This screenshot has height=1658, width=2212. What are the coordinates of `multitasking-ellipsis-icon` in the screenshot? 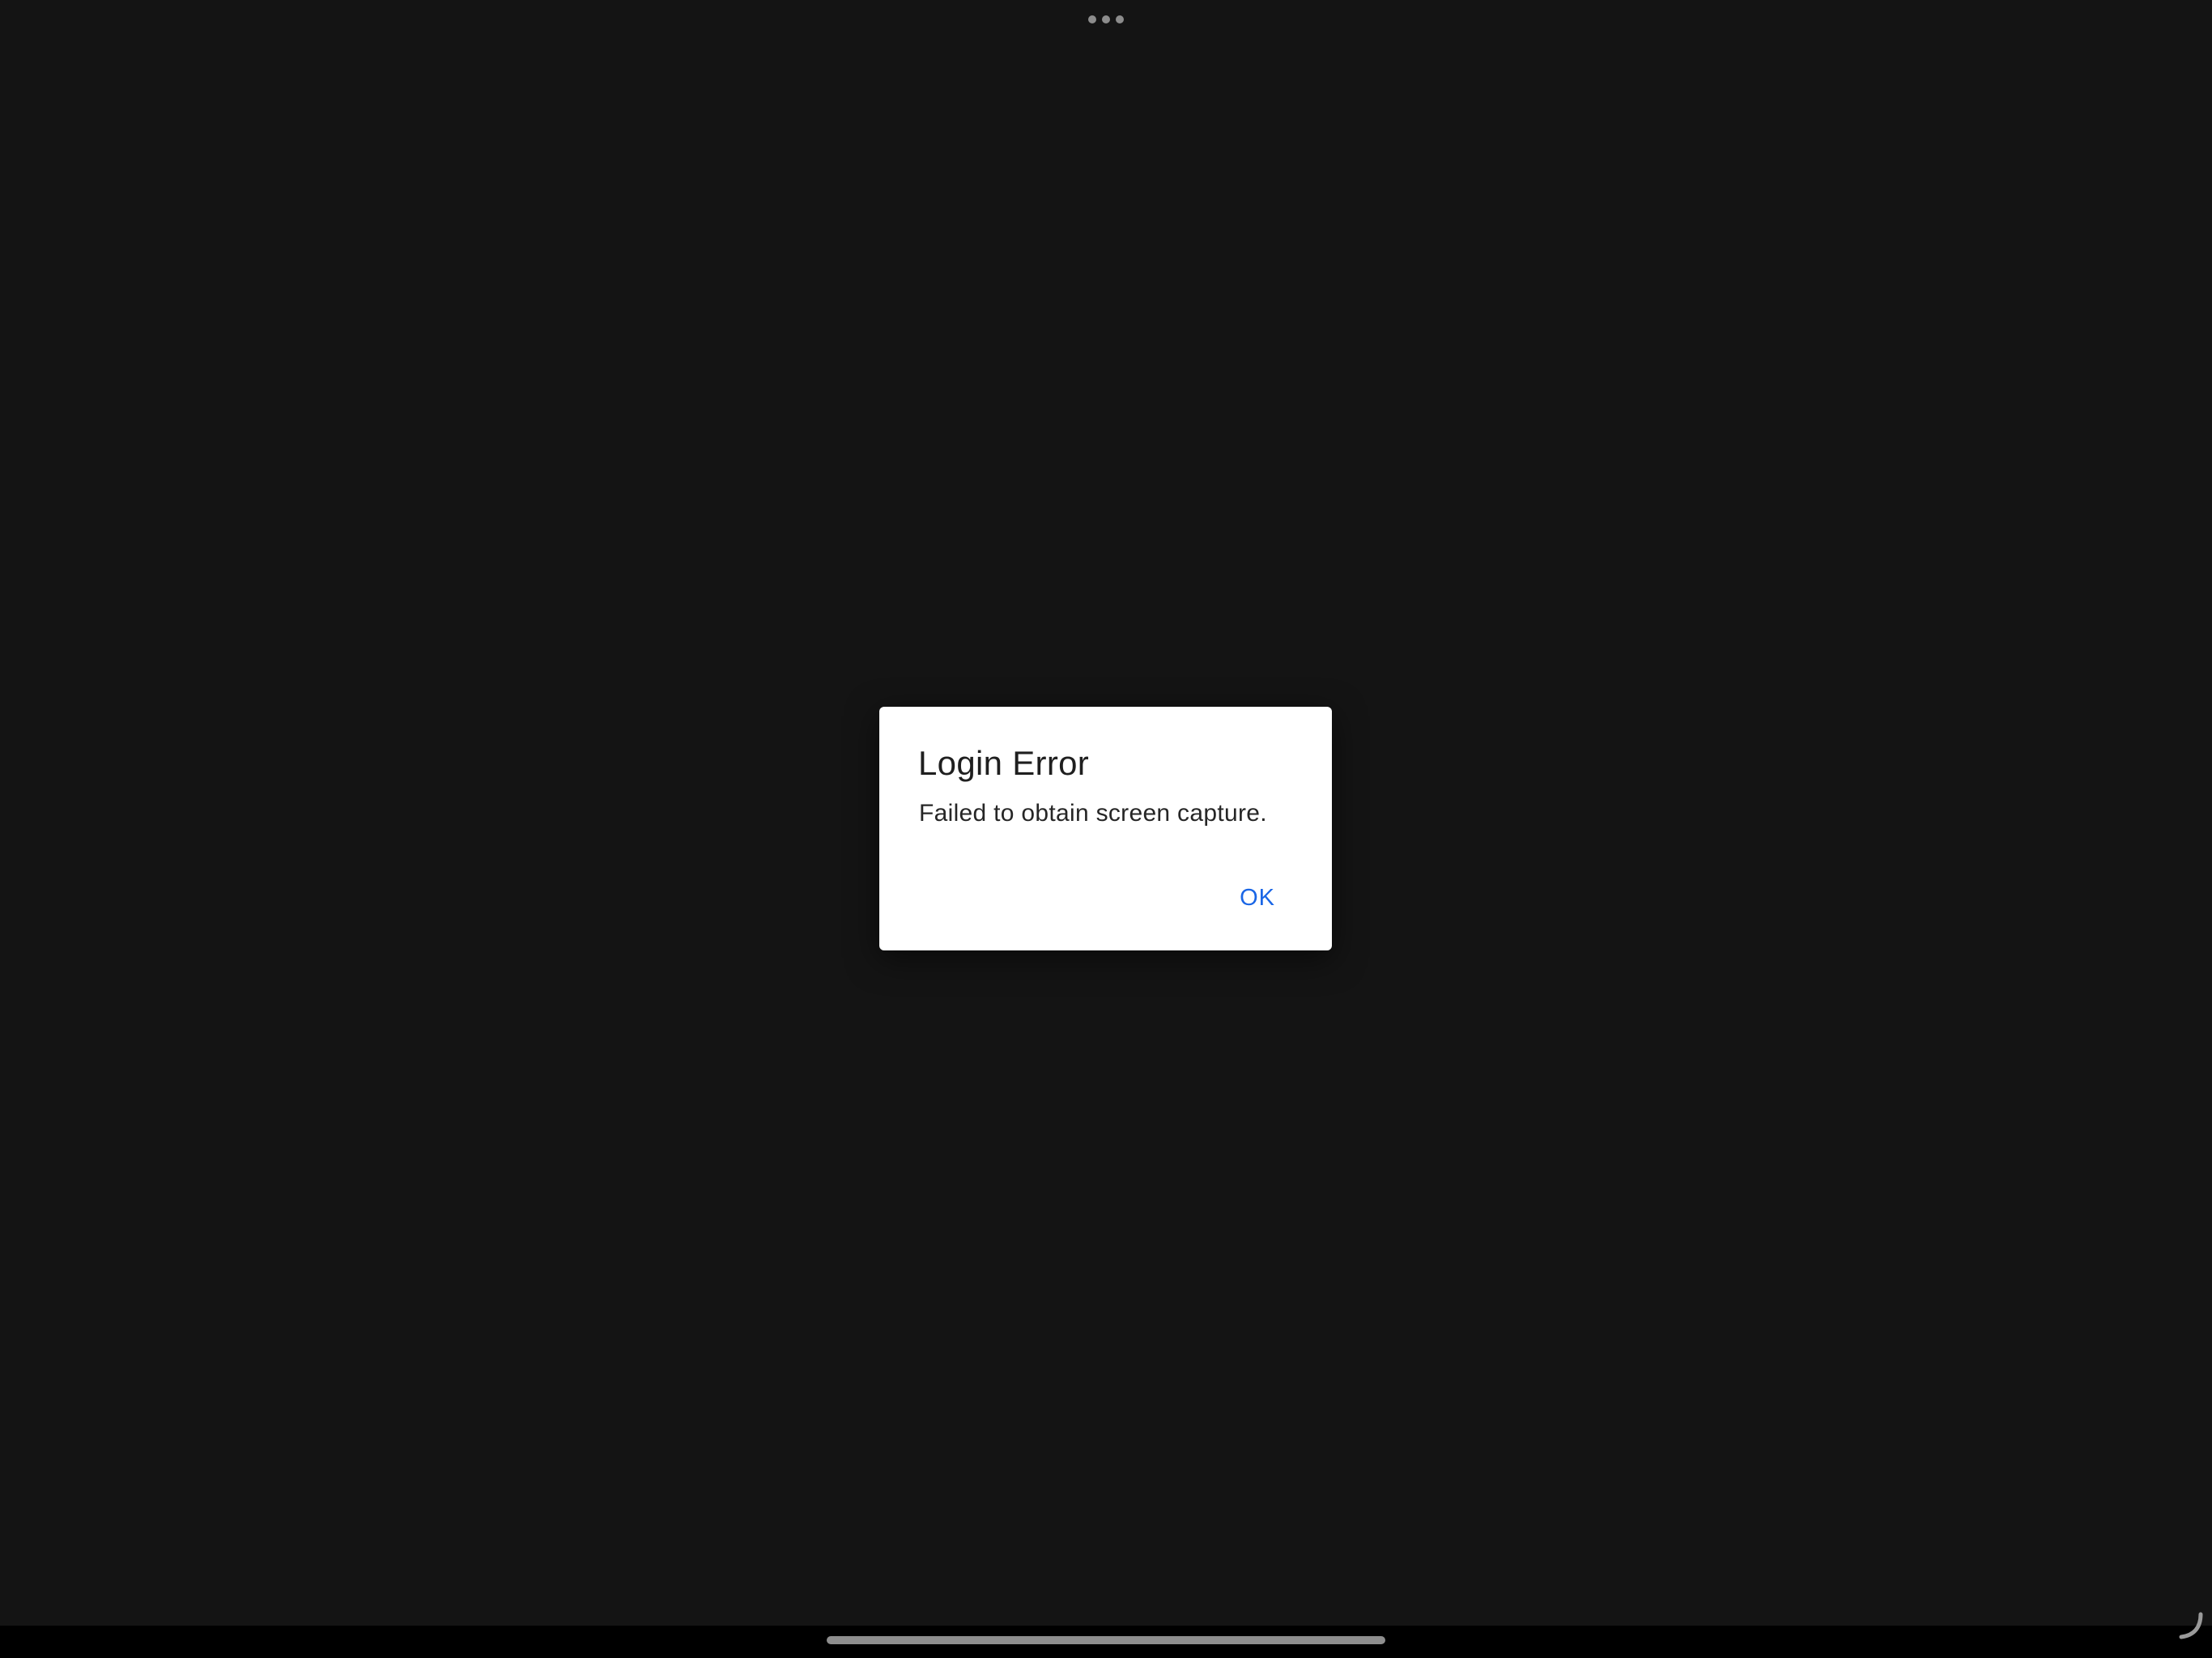 It's located at (1106, 19).